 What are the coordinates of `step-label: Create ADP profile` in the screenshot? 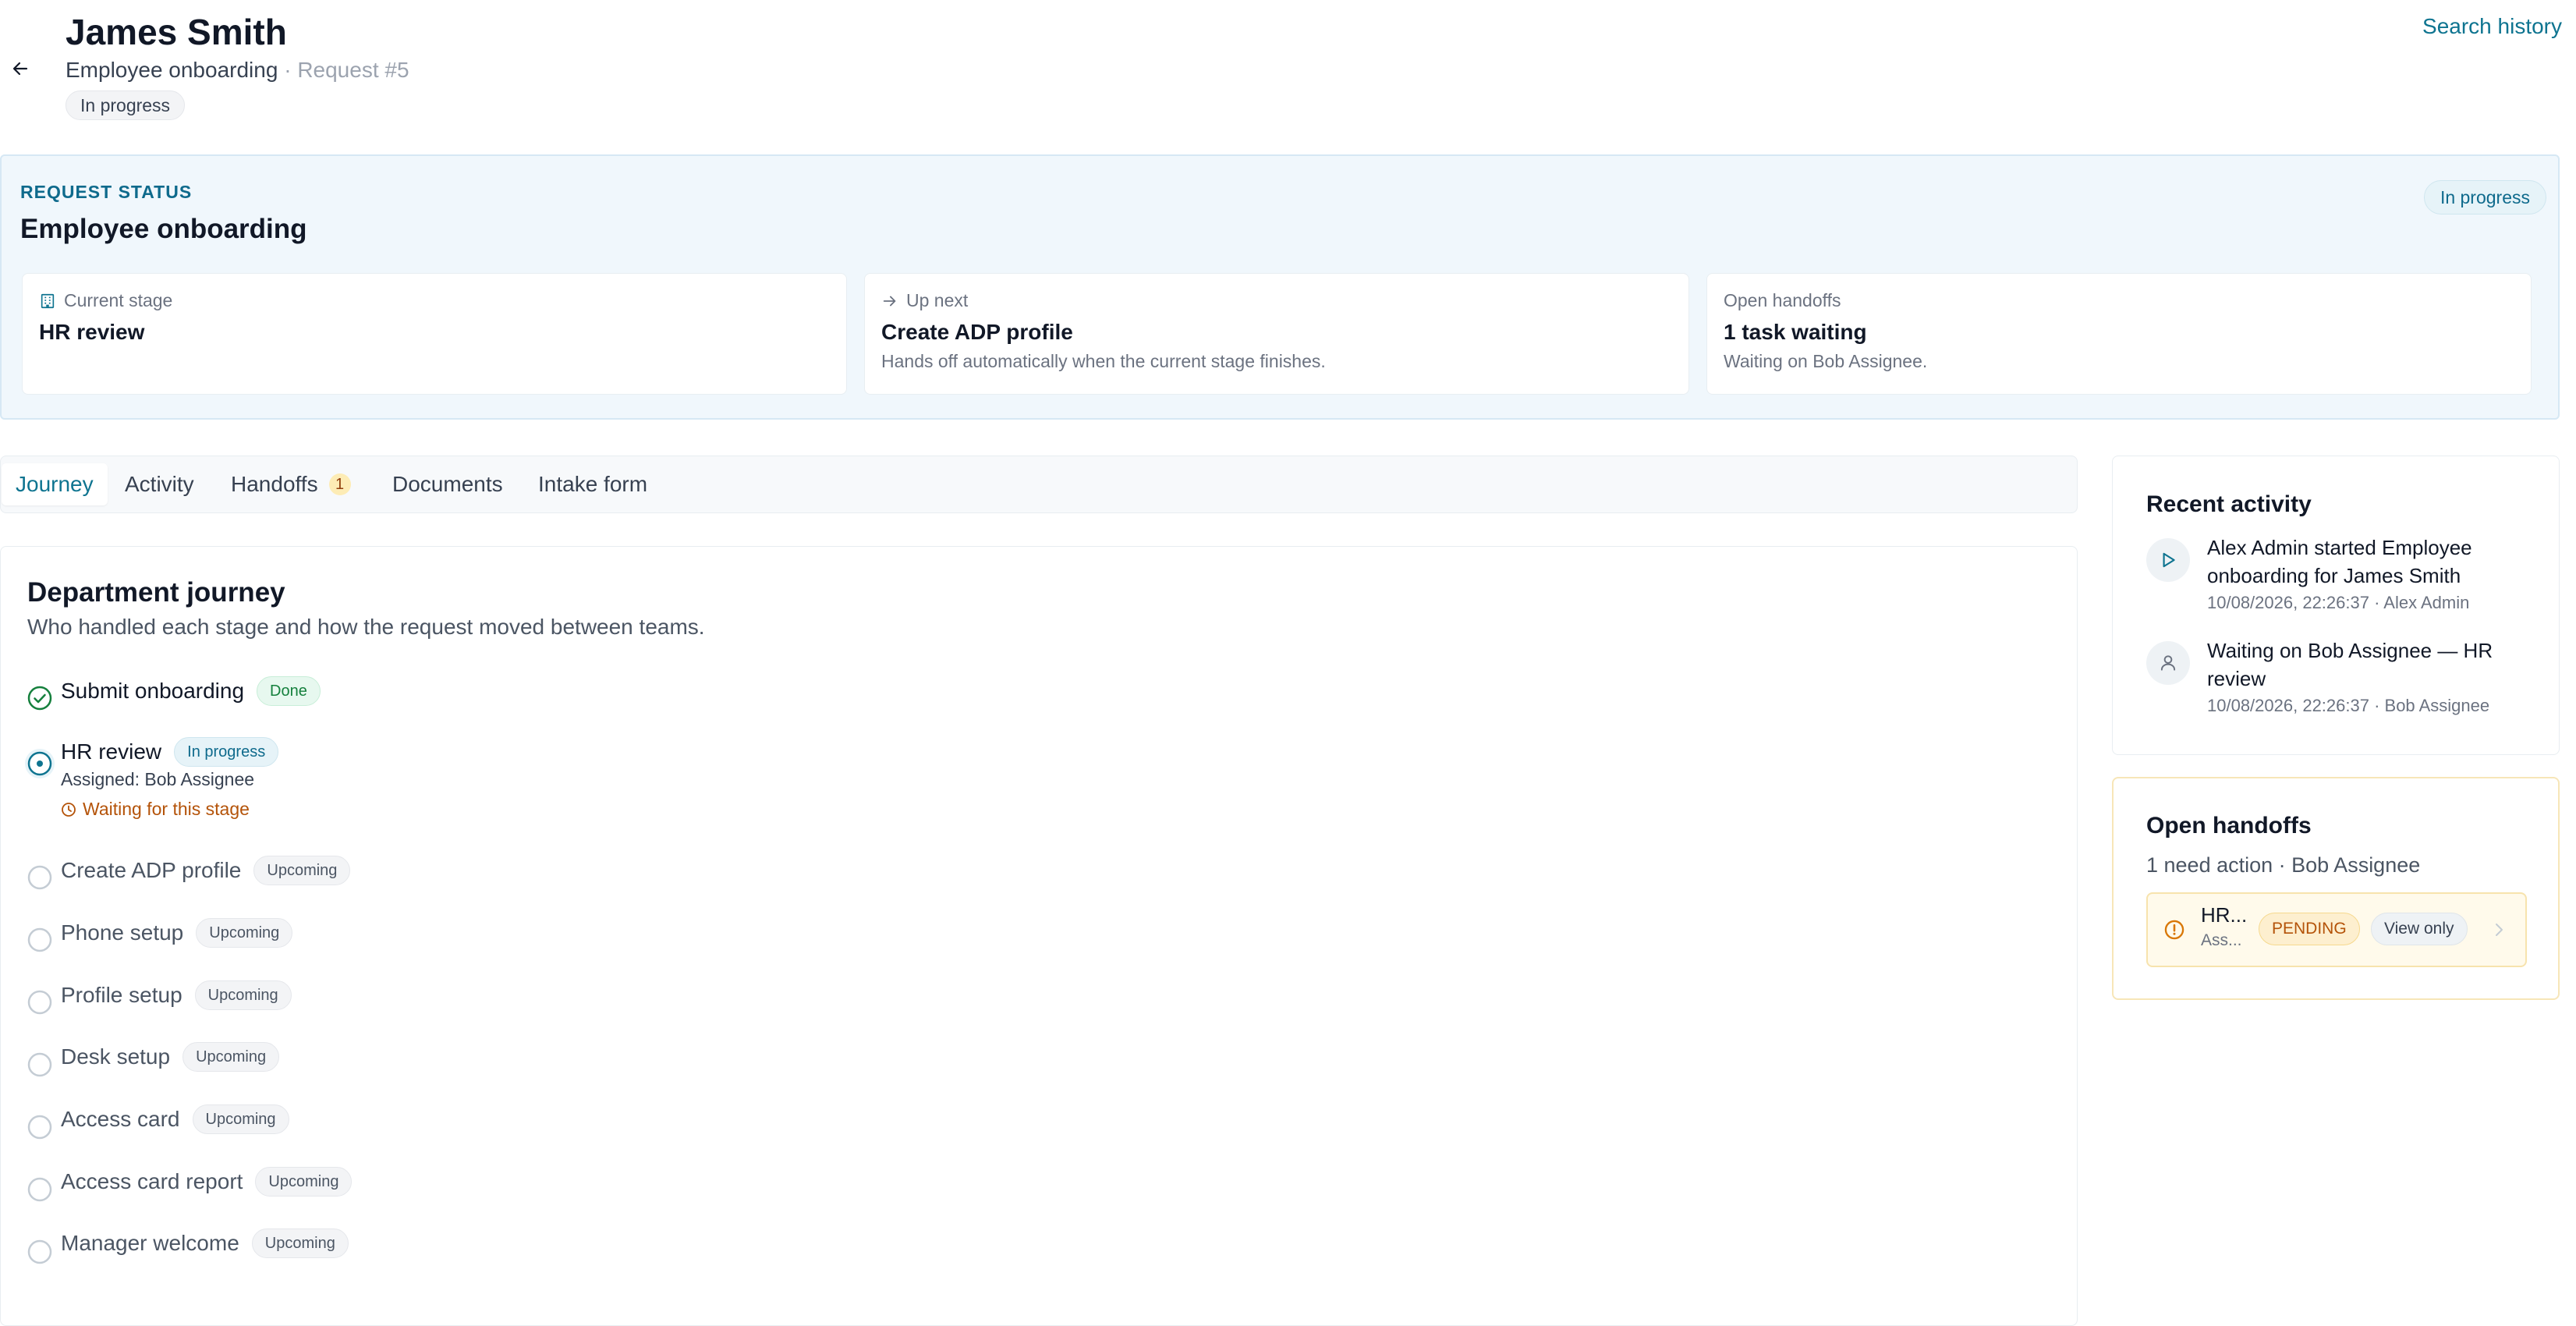 It's located at (151, 870).